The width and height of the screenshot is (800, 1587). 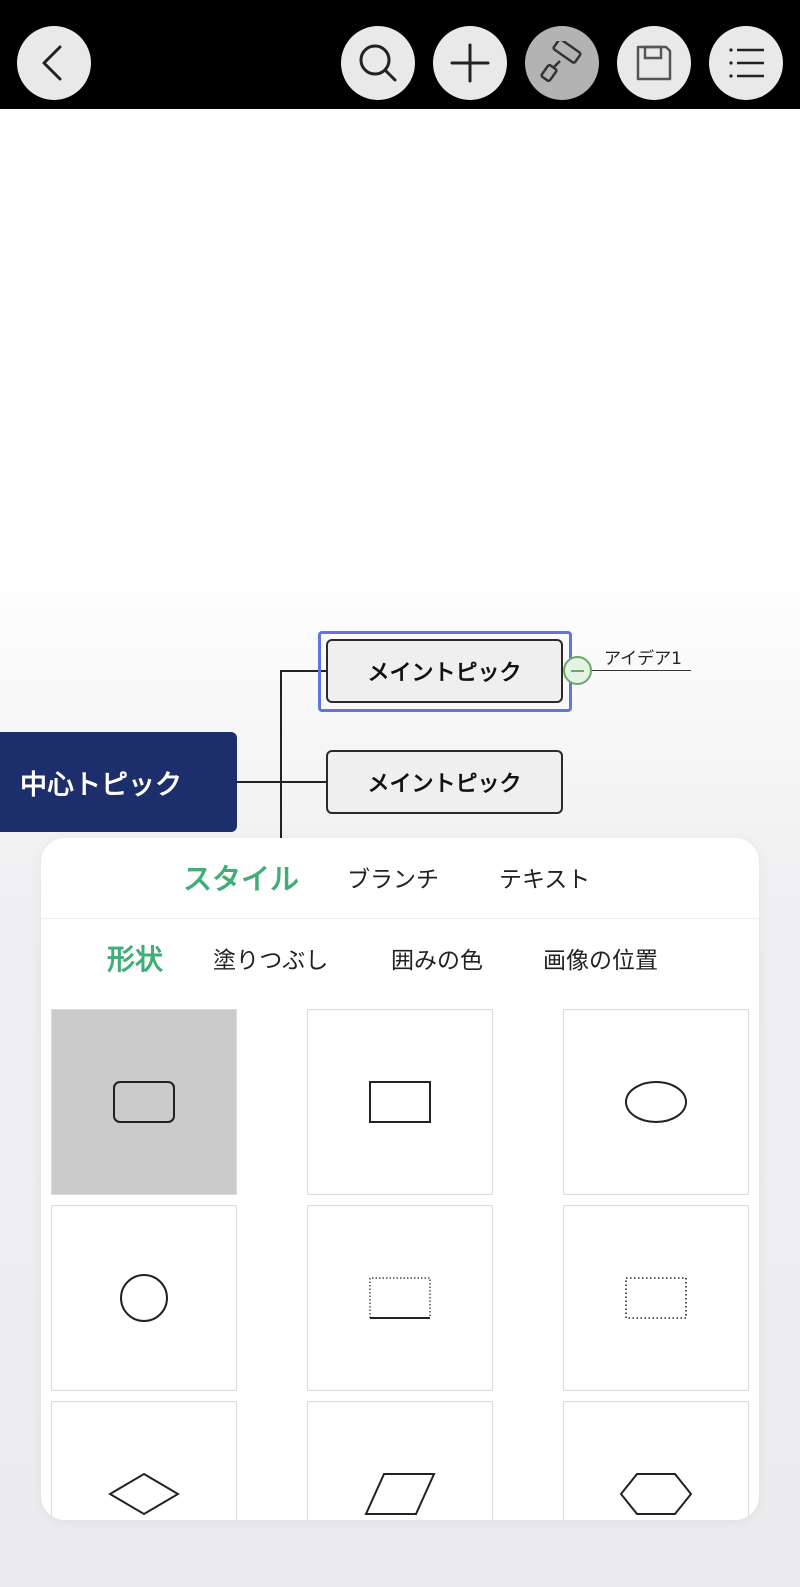 I want to click on underline-shape-icon, so click(x=400, y=1298).